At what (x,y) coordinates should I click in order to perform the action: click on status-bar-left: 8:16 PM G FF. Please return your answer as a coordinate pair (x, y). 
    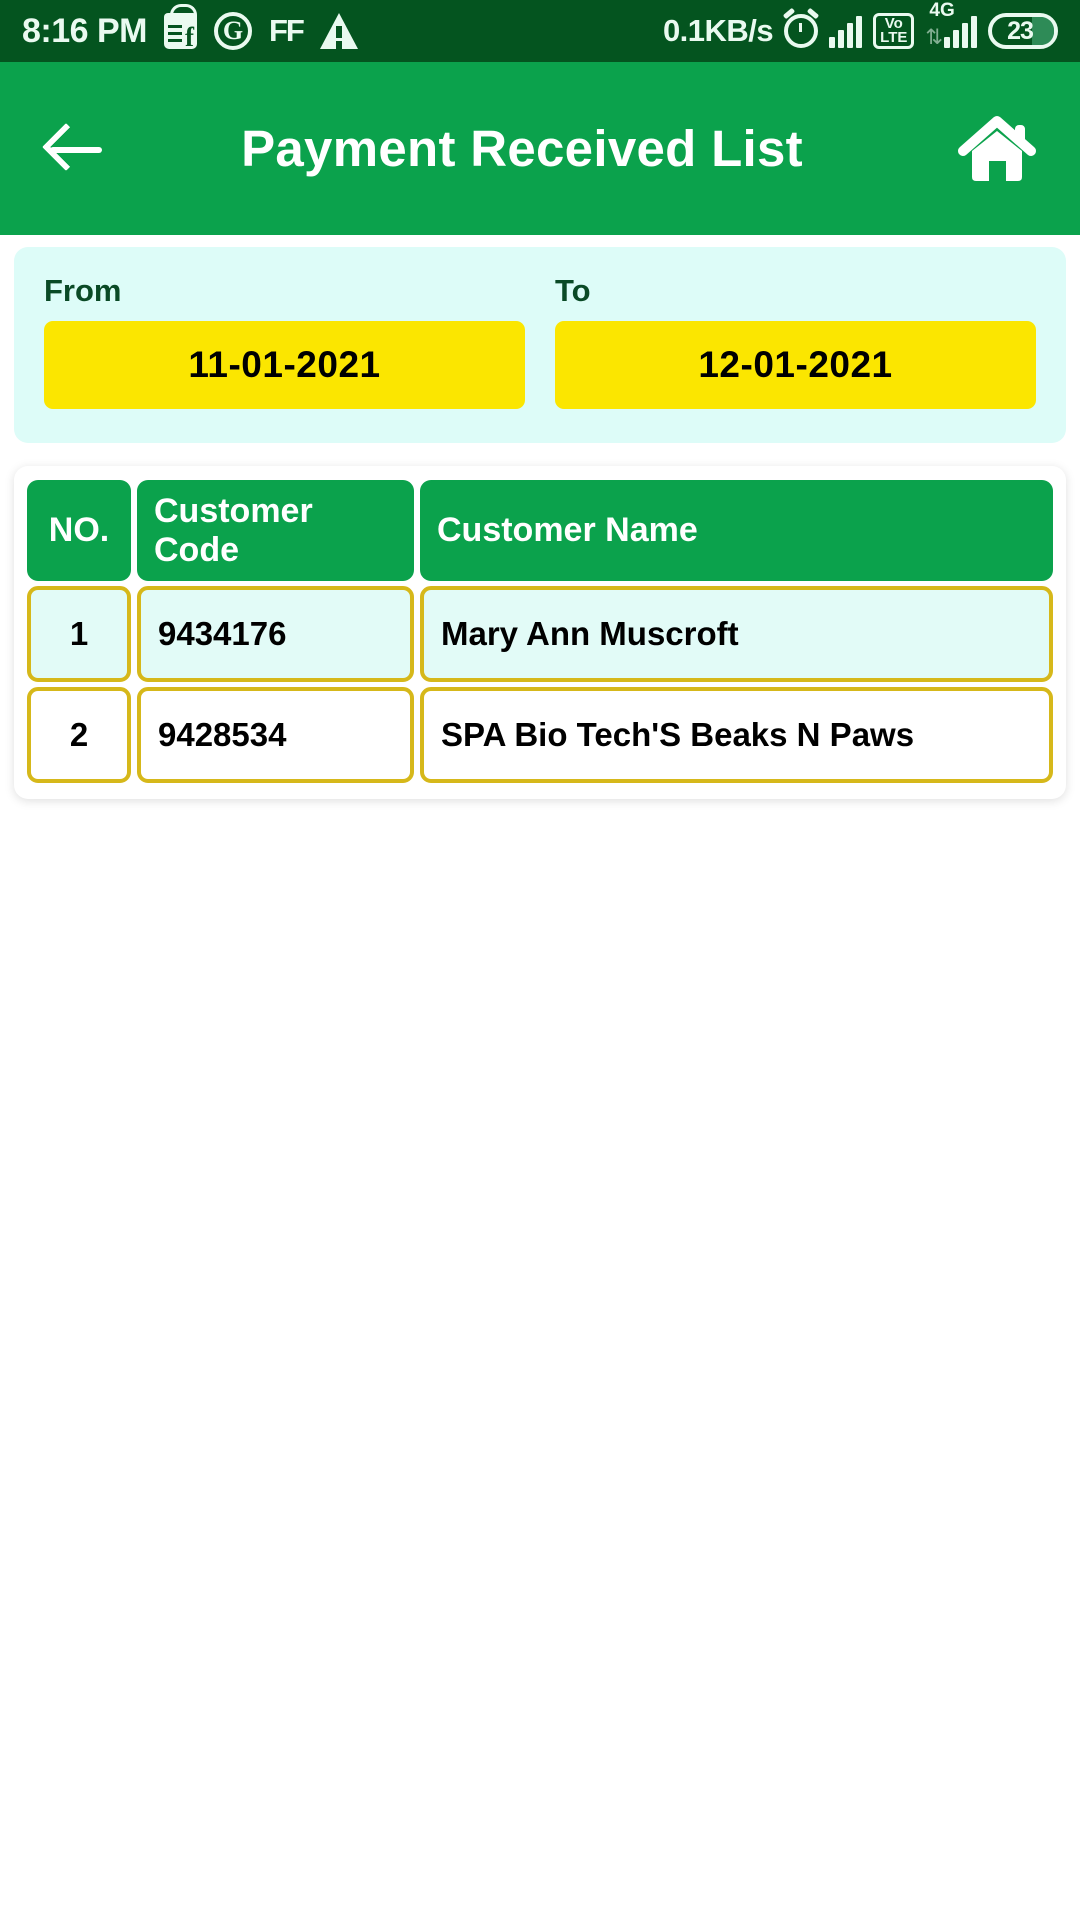
    Looking at the image, I should click on (190, 28).